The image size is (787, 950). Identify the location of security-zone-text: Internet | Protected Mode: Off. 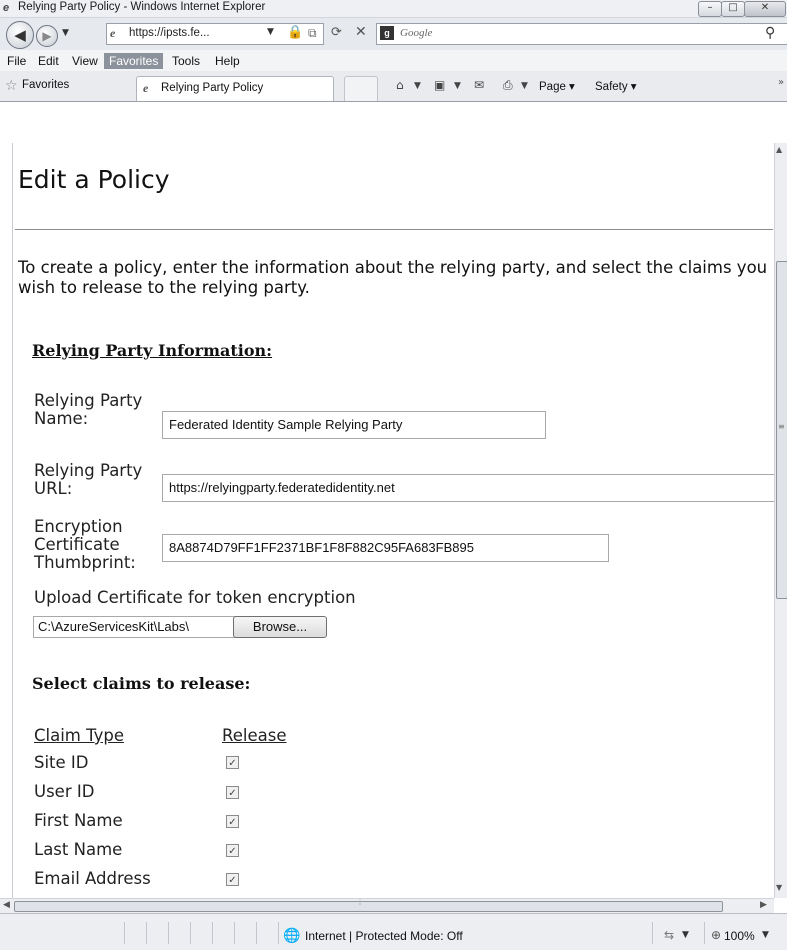
(384, 936).